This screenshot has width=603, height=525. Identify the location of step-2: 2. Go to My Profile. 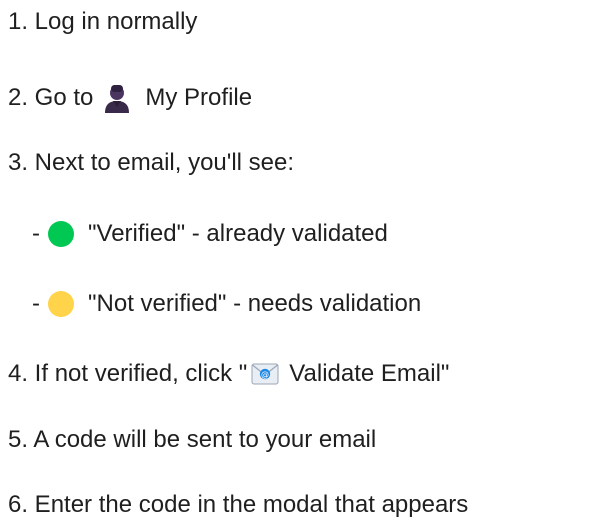
(130, 98).